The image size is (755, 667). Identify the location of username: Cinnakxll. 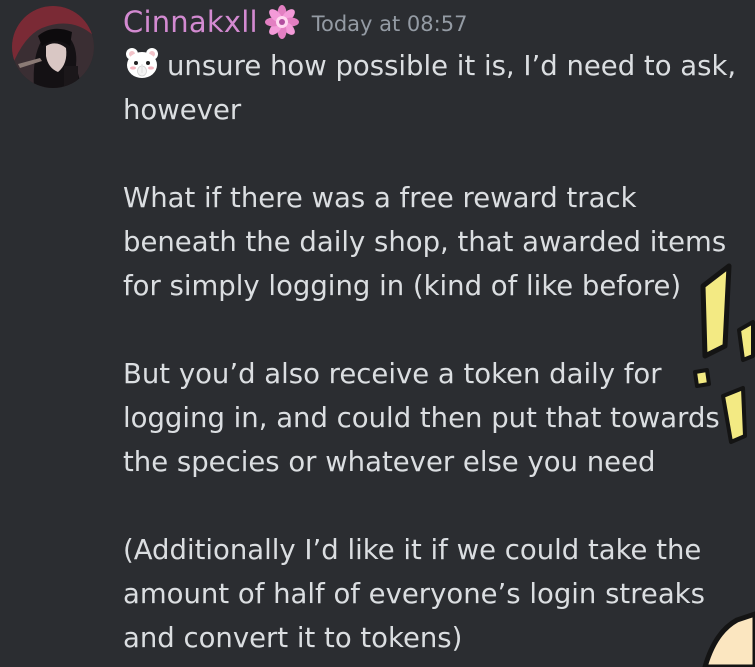
(190, 22).